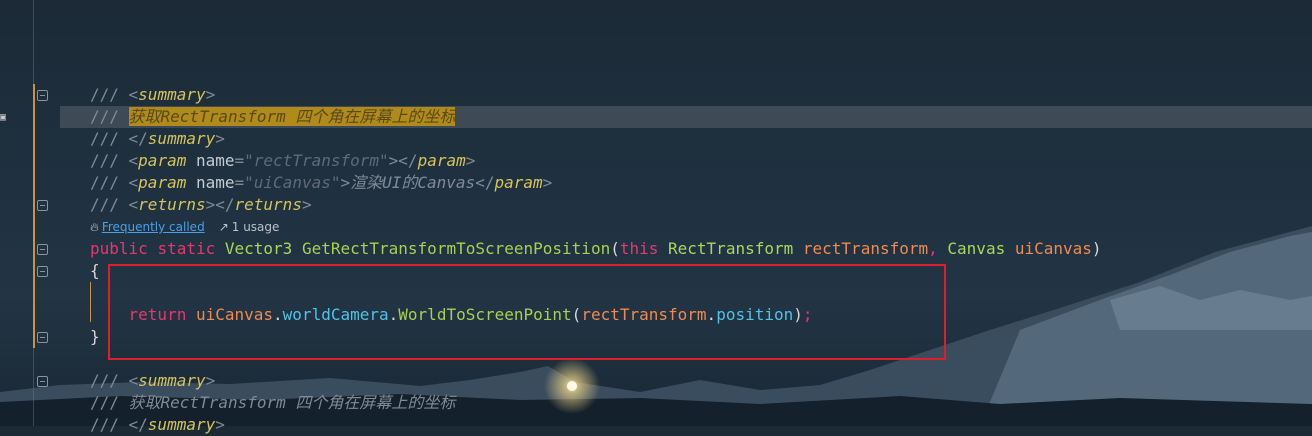  Describe the element at coordinates (1053, 248) in the screenshot. I see `parameter-name: uiCanvas` at that location.